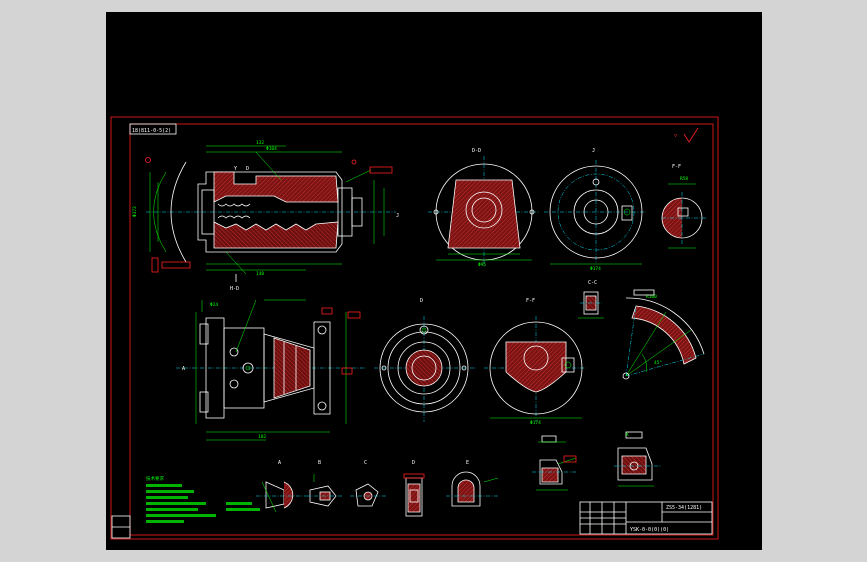  Describe the element at coordinates (684, 179) in the screenshot. I see `svg-text: R58` at that location.